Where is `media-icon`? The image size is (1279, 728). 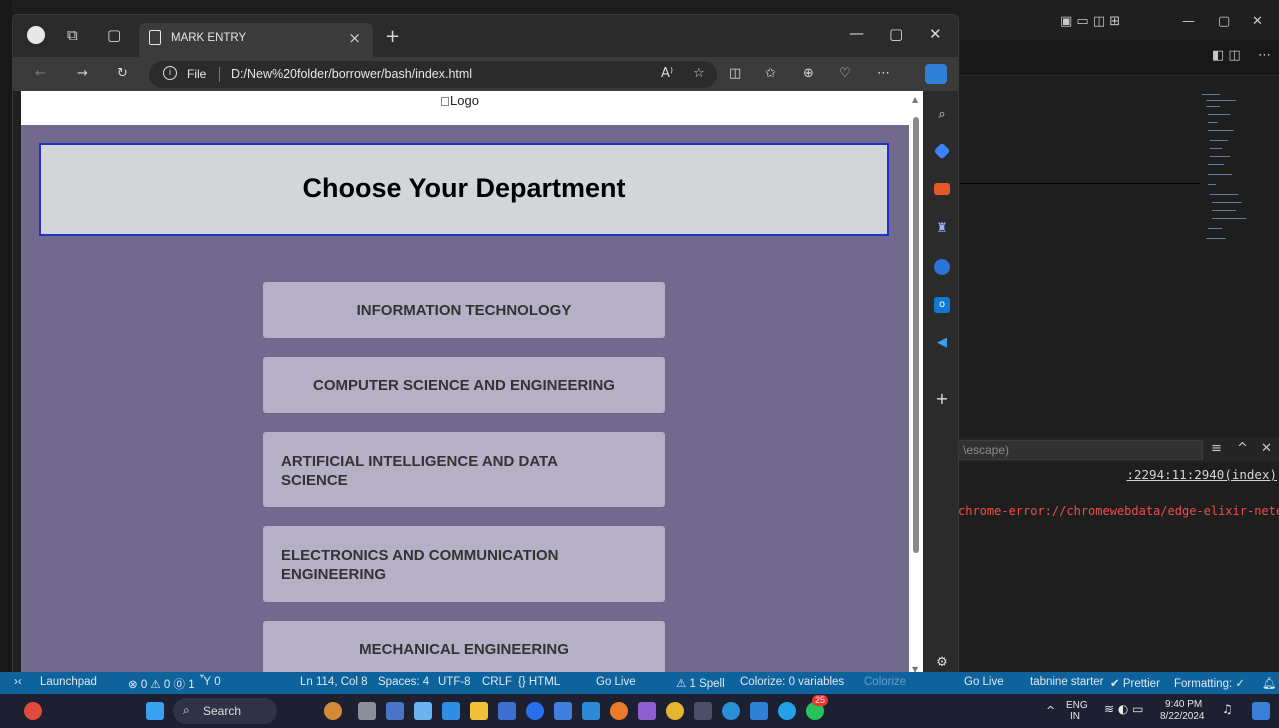
media-icon is located at coordinates (591, 711).